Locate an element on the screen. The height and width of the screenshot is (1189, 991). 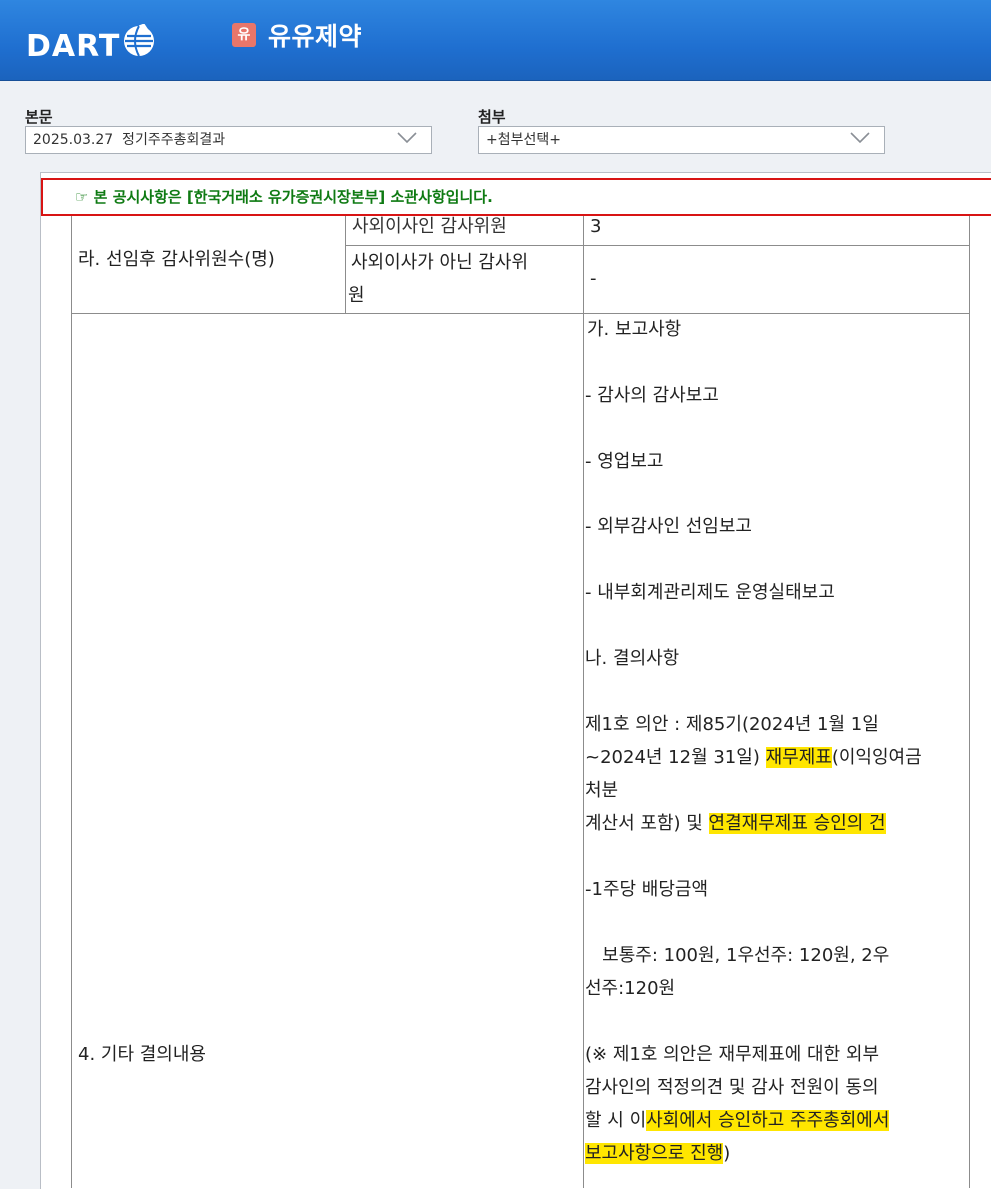
table-row-divider is located at coordinates (520, 313).